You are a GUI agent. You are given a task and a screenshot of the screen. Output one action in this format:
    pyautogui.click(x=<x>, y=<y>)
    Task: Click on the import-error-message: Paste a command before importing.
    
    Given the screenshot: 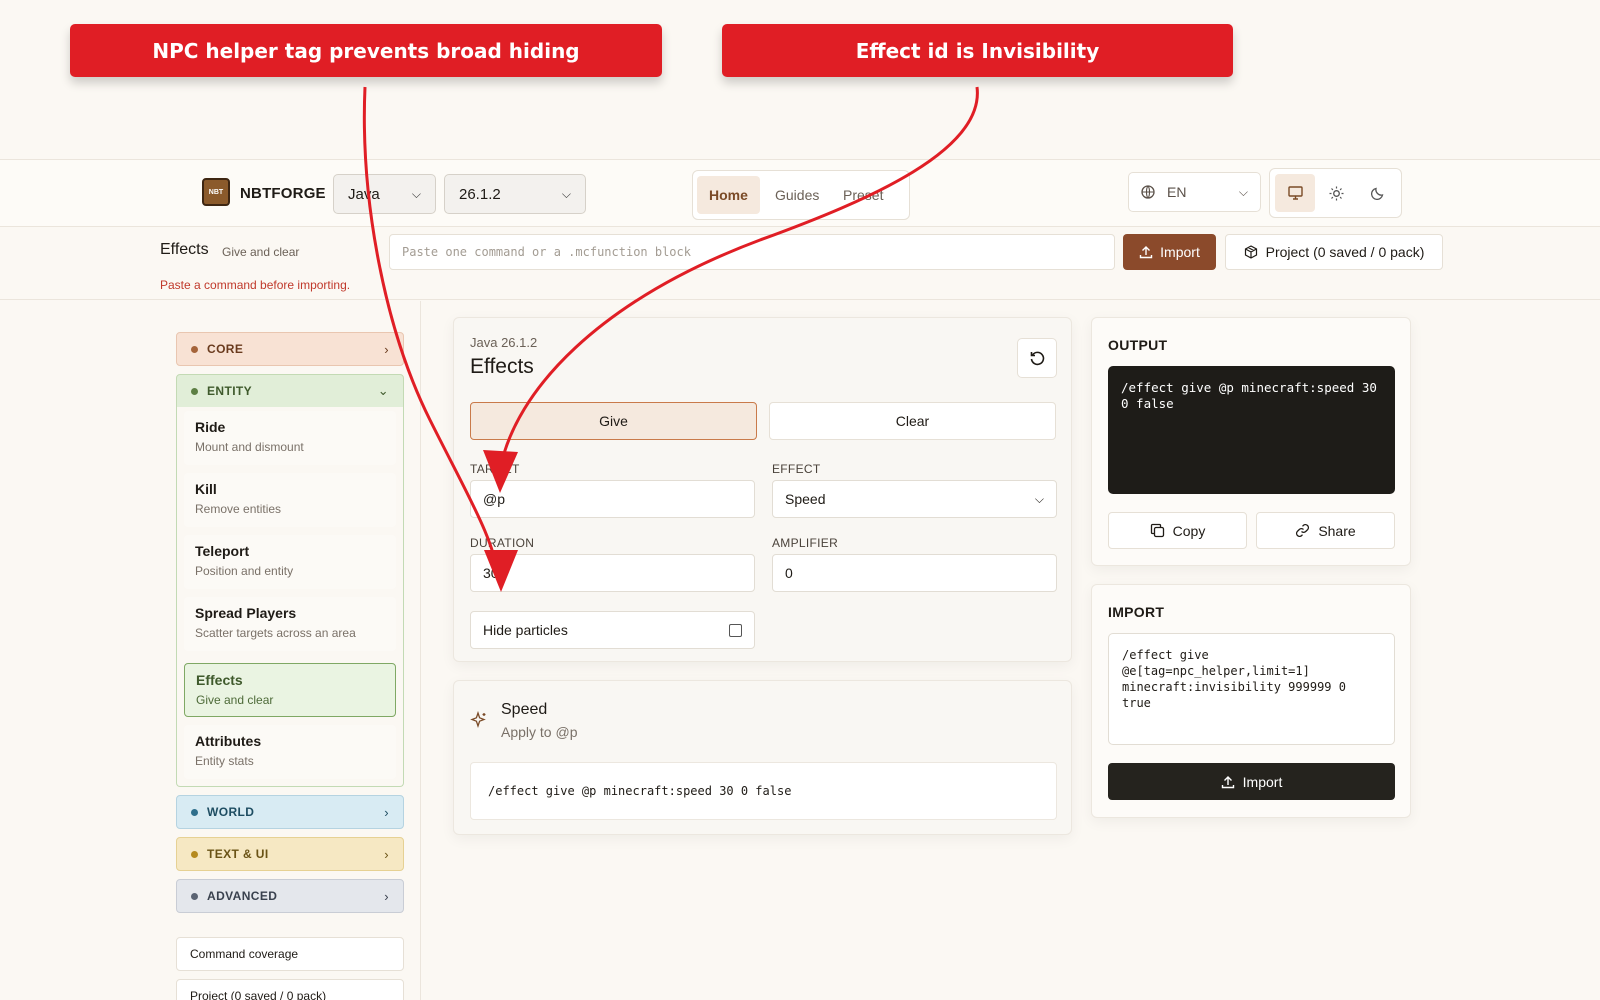 What is the action you would take?
    pyautogui.click(x=255, y=285)
    